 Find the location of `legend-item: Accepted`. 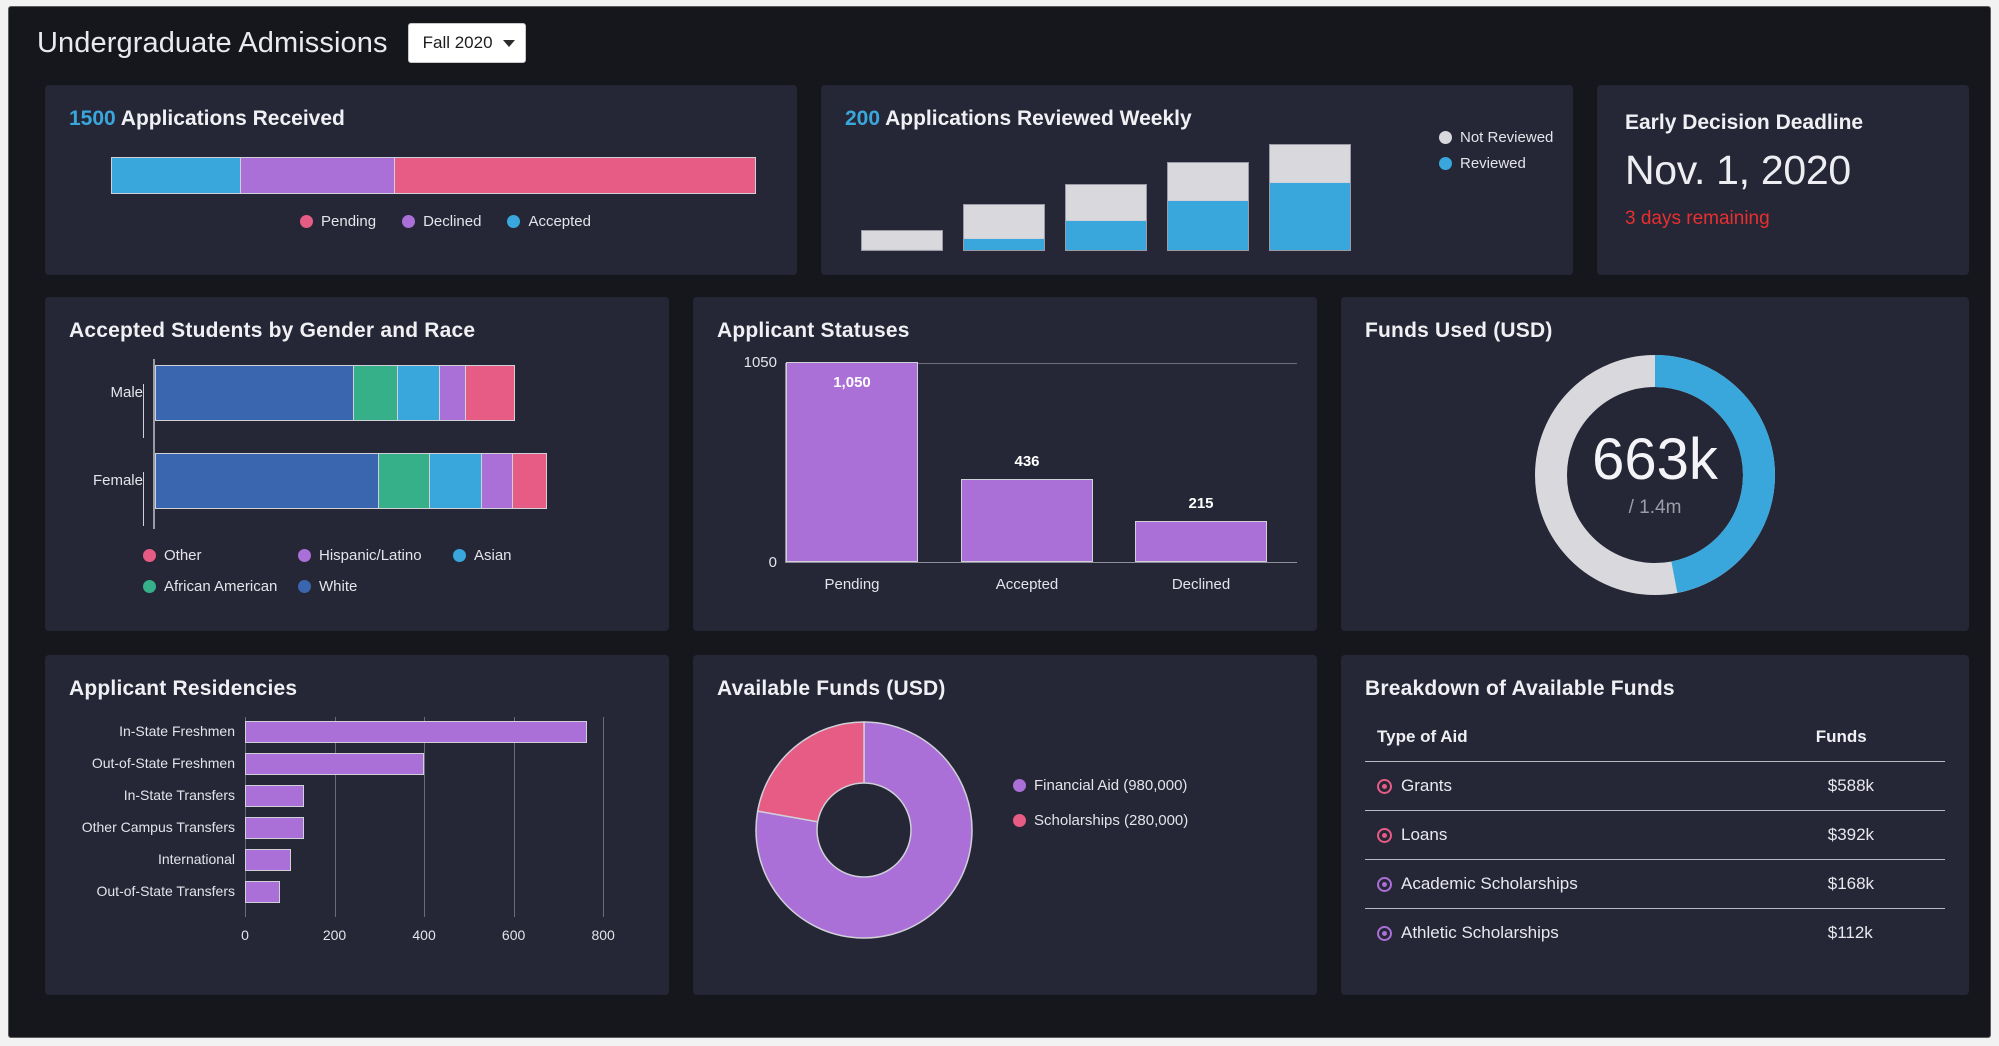

legend-item: Accepted is located at coordinates (549, 221).